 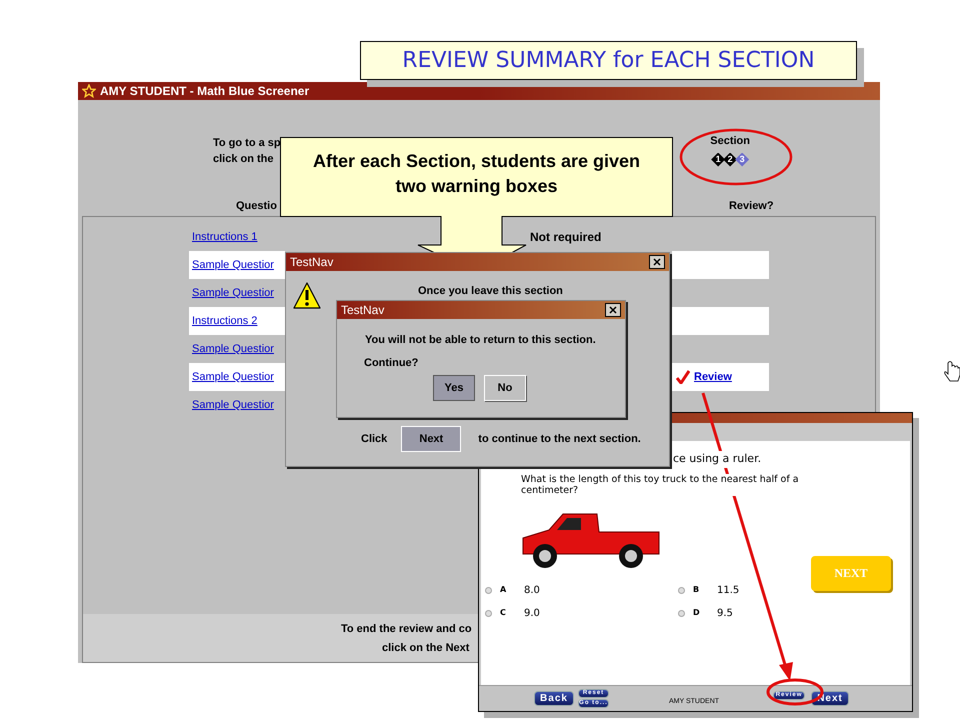 What do you see at coordinates (406, 629) in the screenshot?
I see `footer-text: To end the review and co` at bounding box center [406, 629].